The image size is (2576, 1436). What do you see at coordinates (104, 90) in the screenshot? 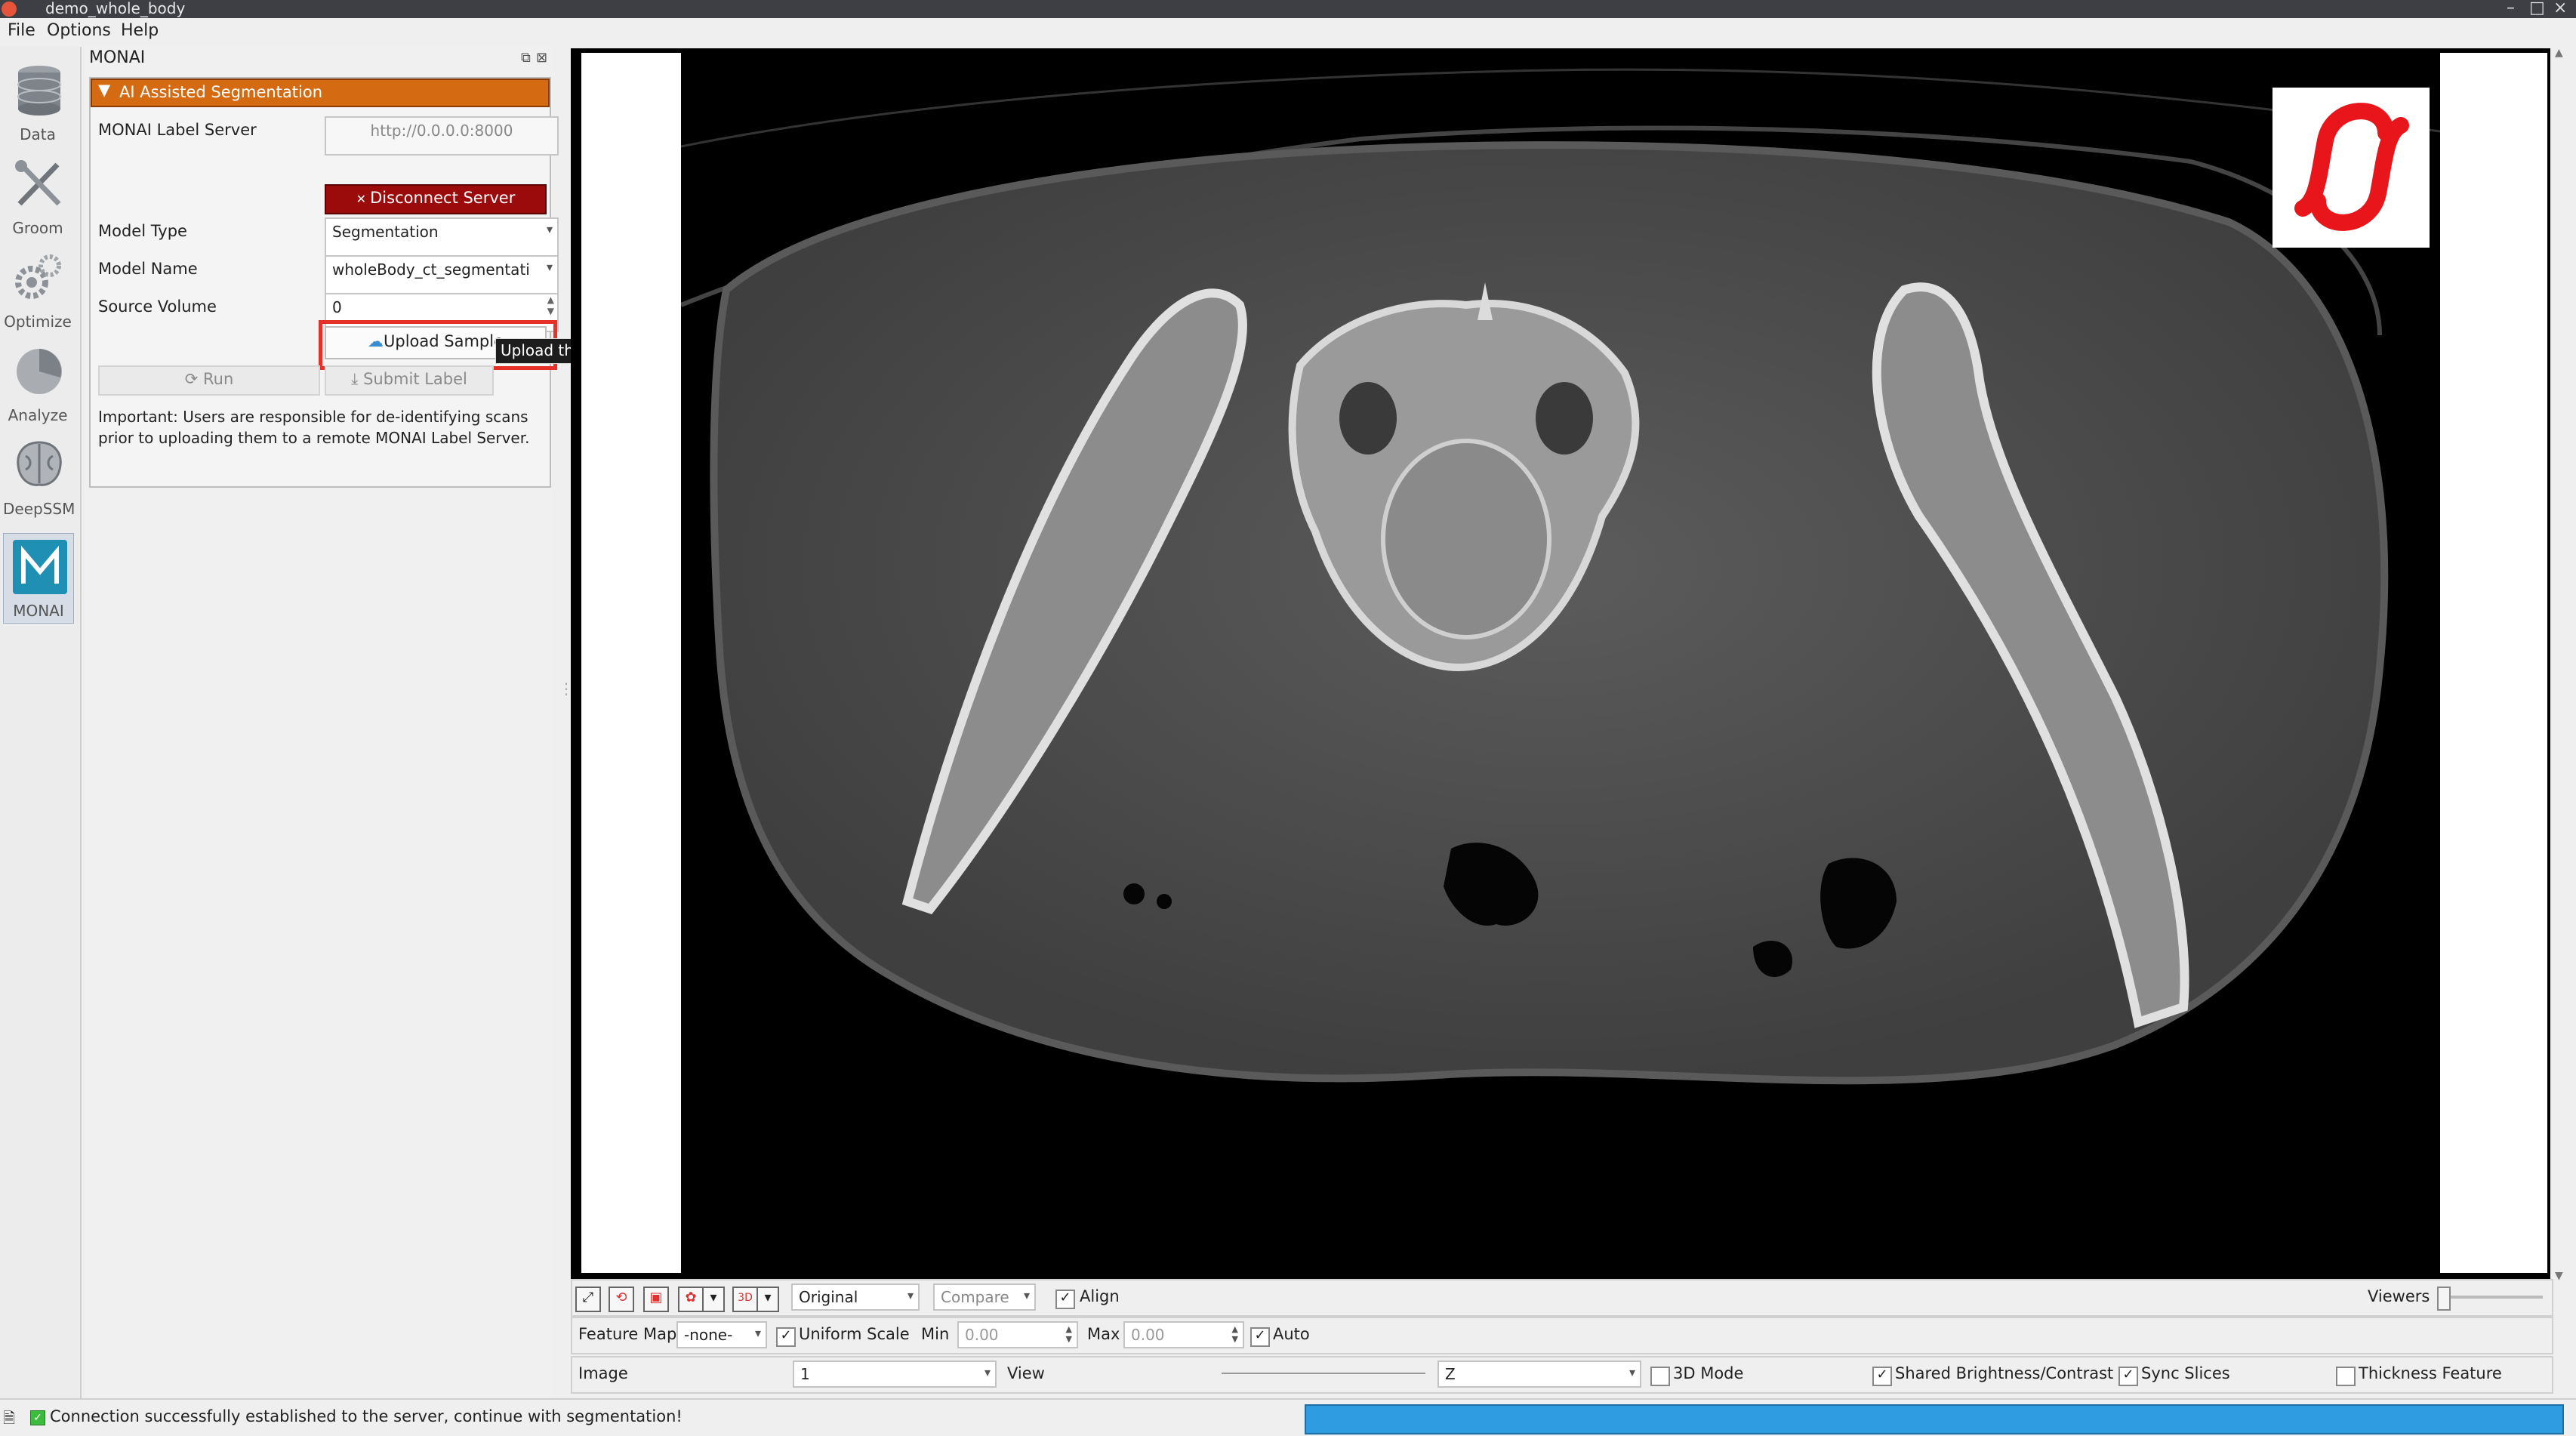
I see `collapse-triangle-icon: ▼` at bounding box center [104, 90].